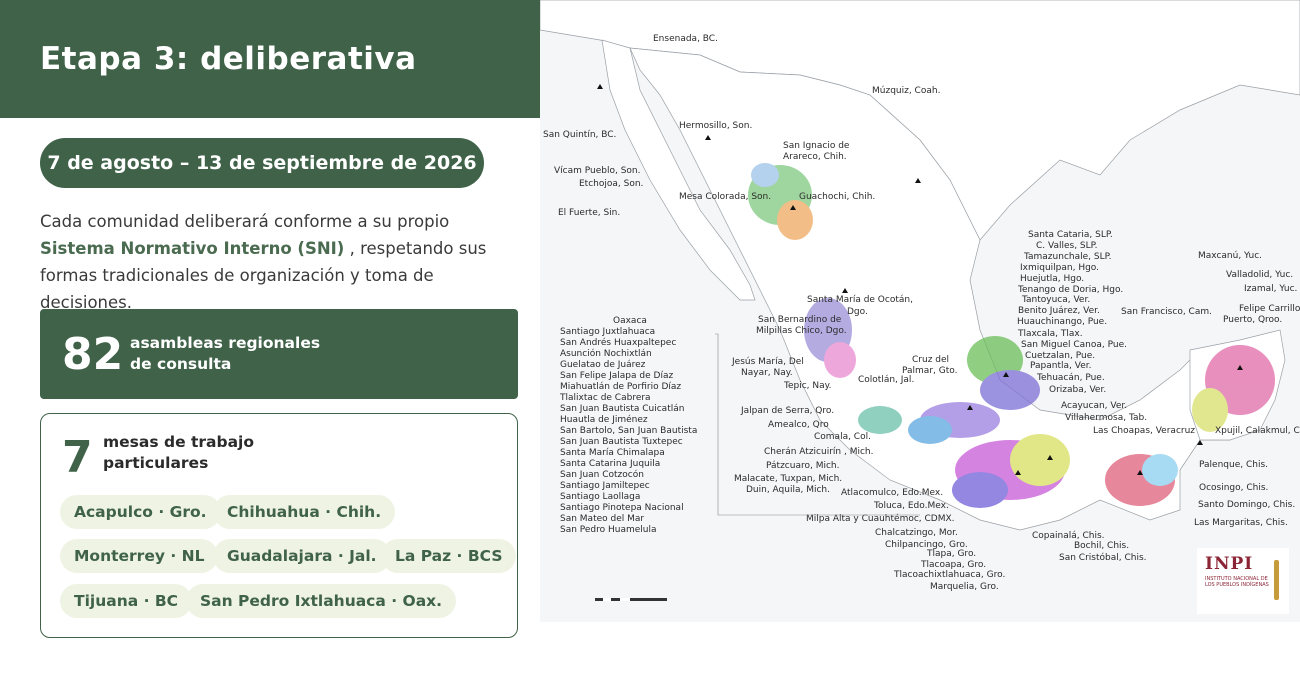 This screenshot has height=700, width=1300. What do you see at coordinates (1068, 536) in the screenshot?
I see `map-label: Copainalá, Chis.` at bounding box center [1068, 536].